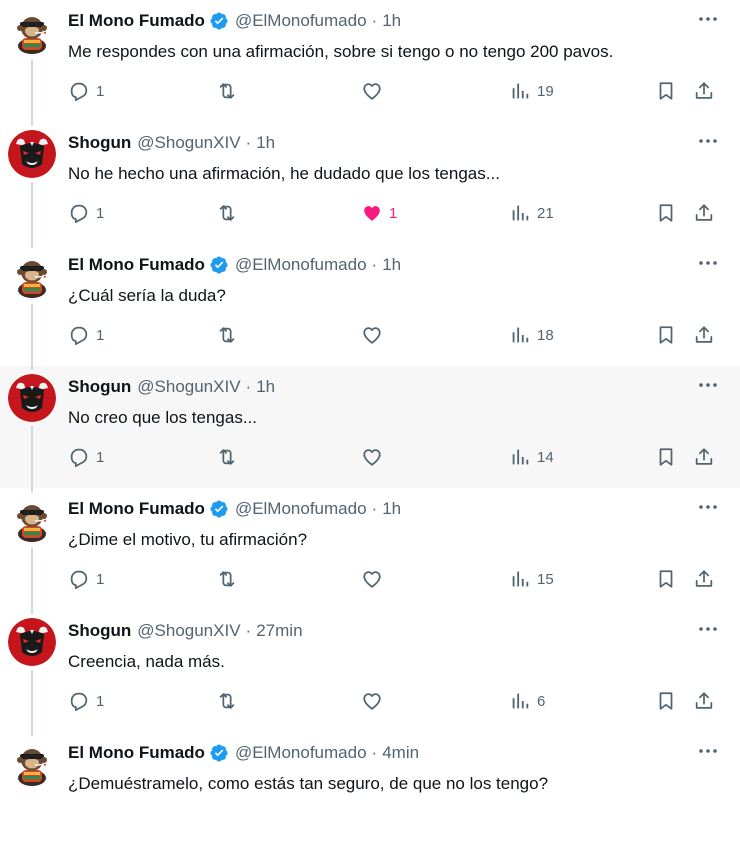  Describe the element at coordinates (400, 753) in the screenshot. I see `timestamp: 4min` at that location.